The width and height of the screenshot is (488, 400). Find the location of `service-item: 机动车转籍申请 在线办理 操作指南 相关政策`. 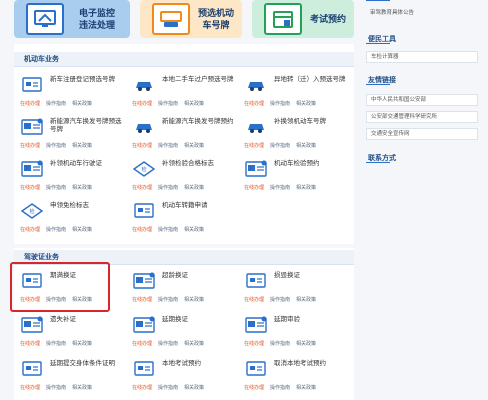

service-item: 机动车转籍申请 在线办理 操作指南 相关政策 is located at coordinates (187, 219).